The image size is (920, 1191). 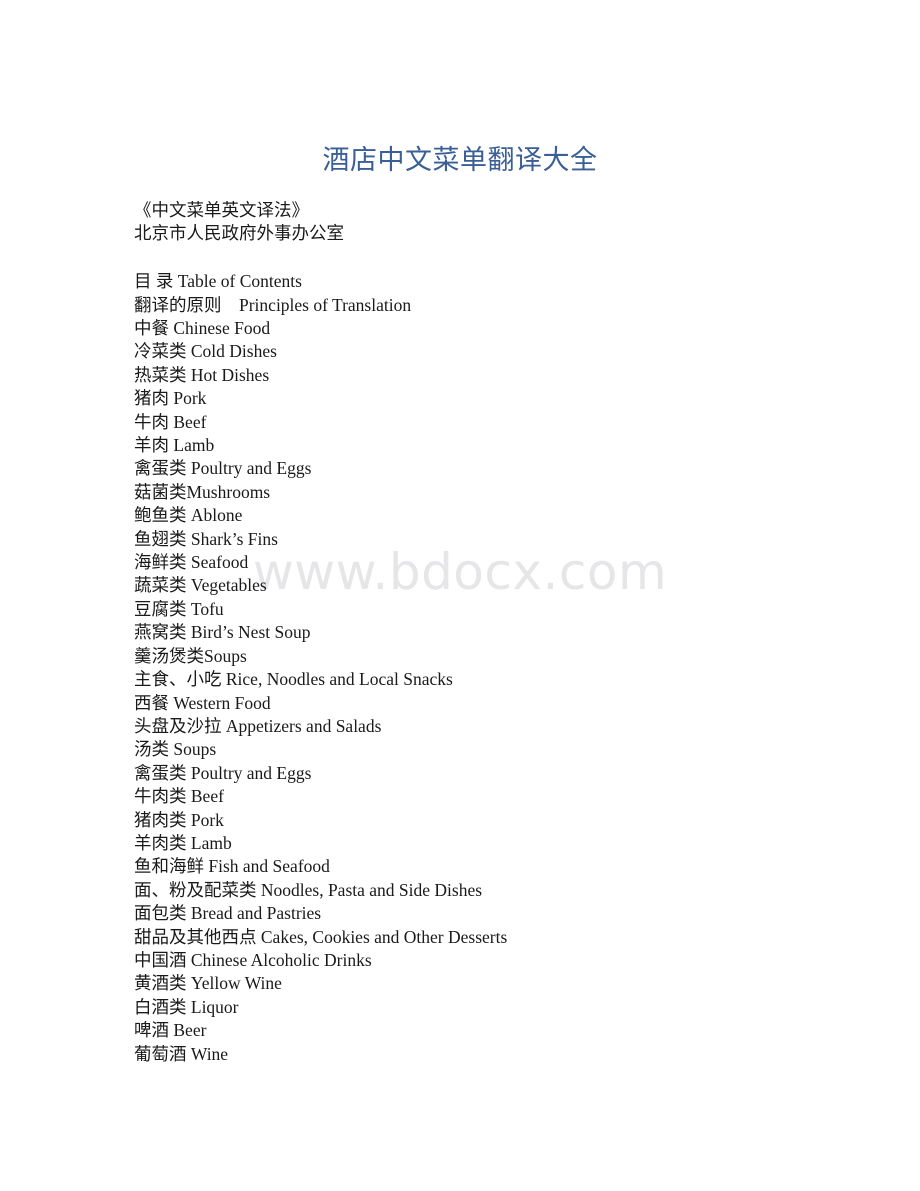 What do you see at coordinates (202, 491) in the screenshot?
I see `toc-item: 菇菌类Mushrooms` at bounding box center [202, 491].